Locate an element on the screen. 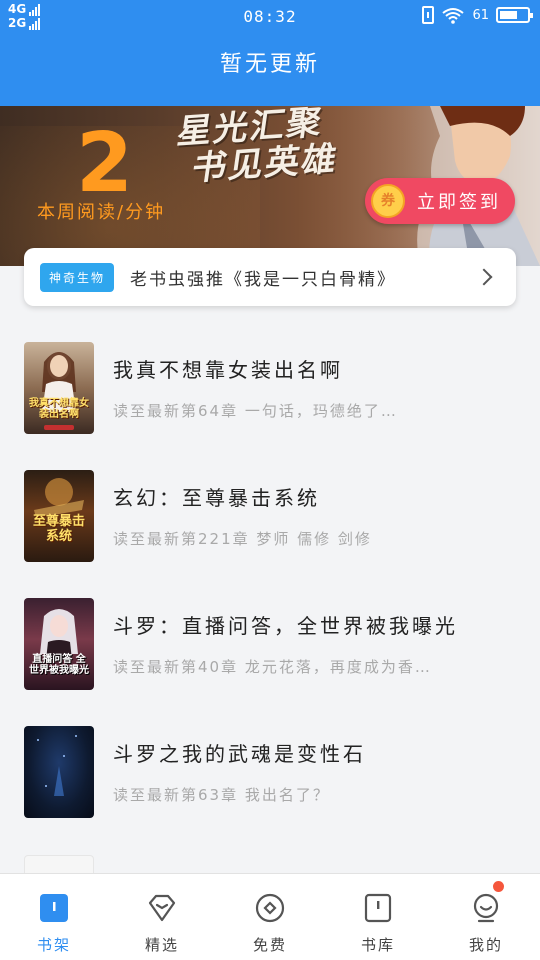  coupon-icon: 券 is located at coordinates (388, 201).